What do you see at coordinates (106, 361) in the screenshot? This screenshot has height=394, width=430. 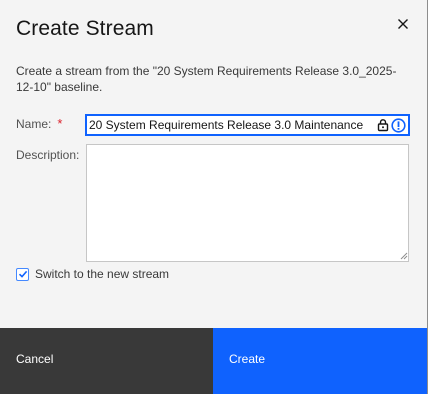 I see `cancel-button: Cancel` at bounding box center [106, 361].